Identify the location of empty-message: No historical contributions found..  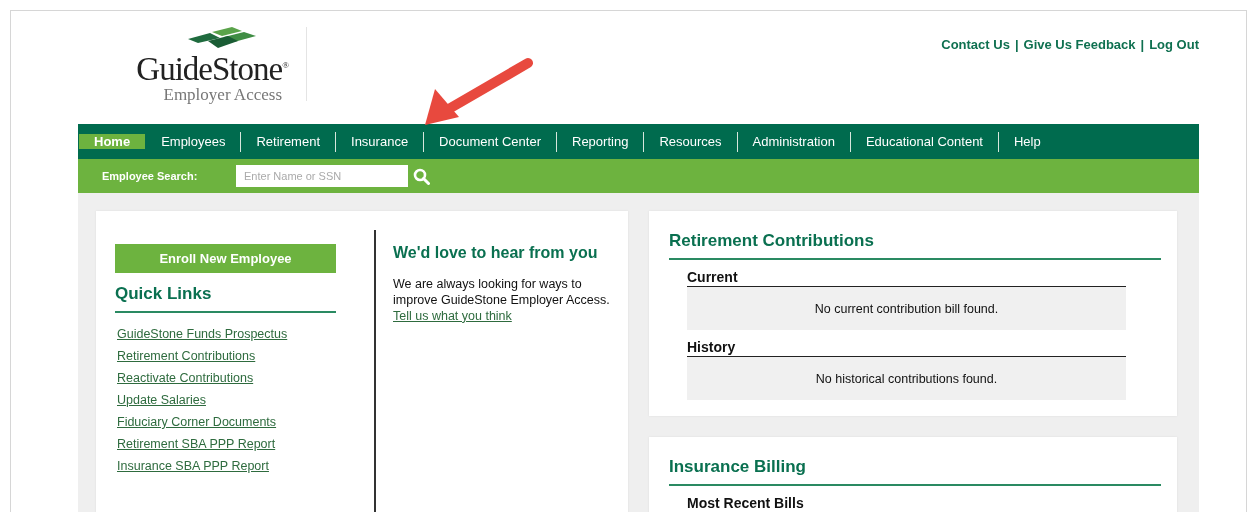
(906, 378).